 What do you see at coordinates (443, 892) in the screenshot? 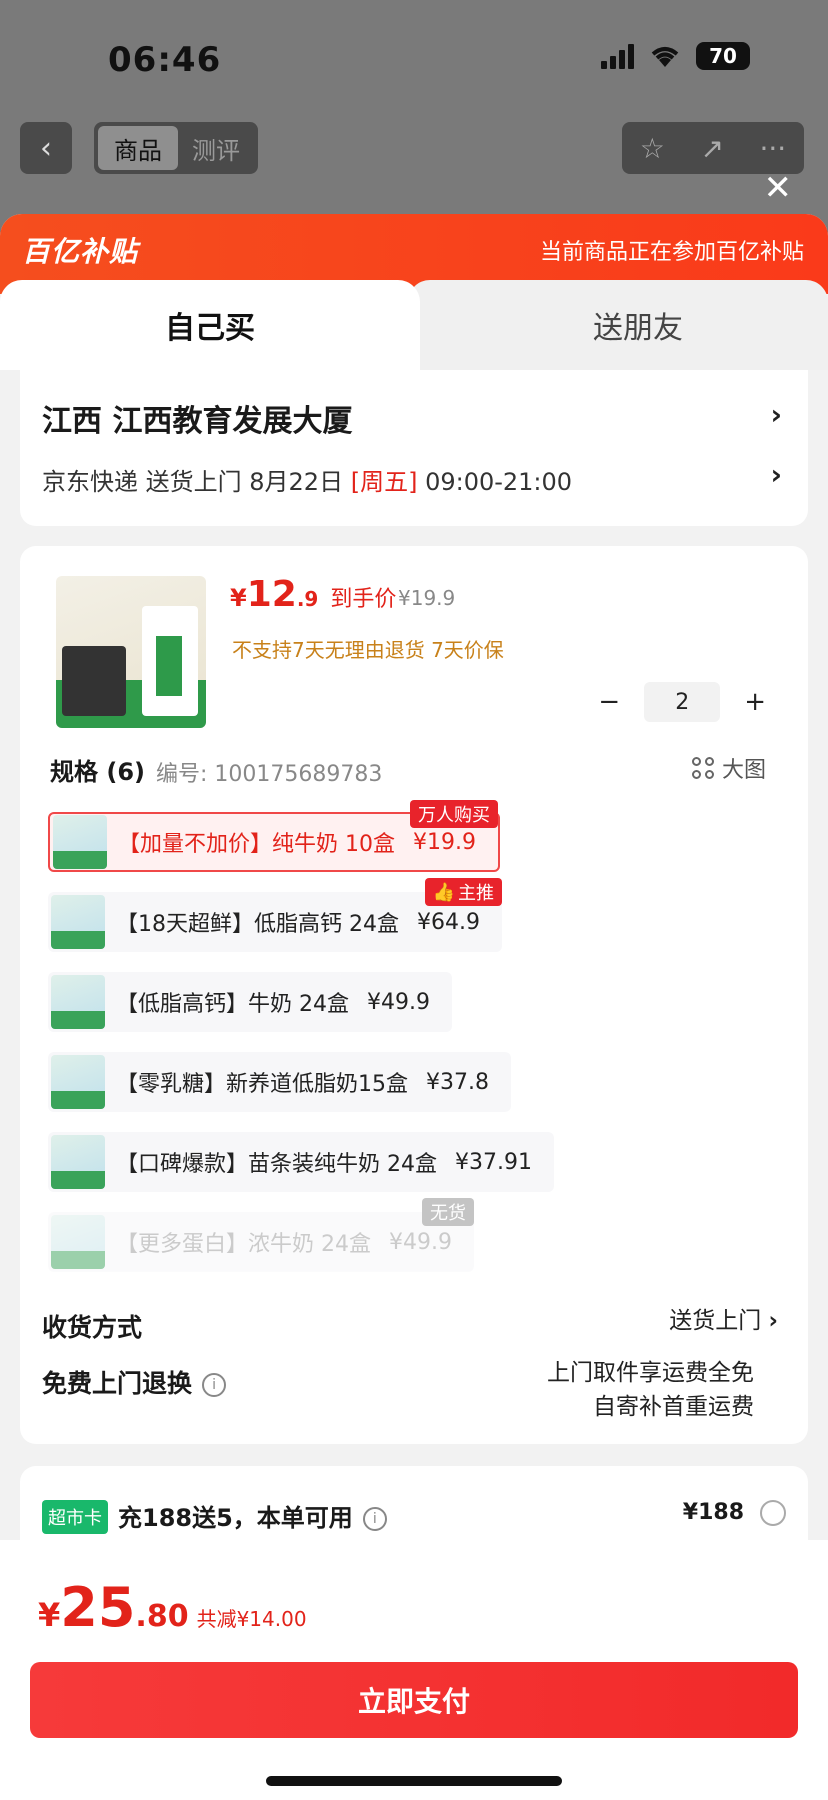
I see `thumbs-up-icon: 👍` at bounding box center [443, 892].